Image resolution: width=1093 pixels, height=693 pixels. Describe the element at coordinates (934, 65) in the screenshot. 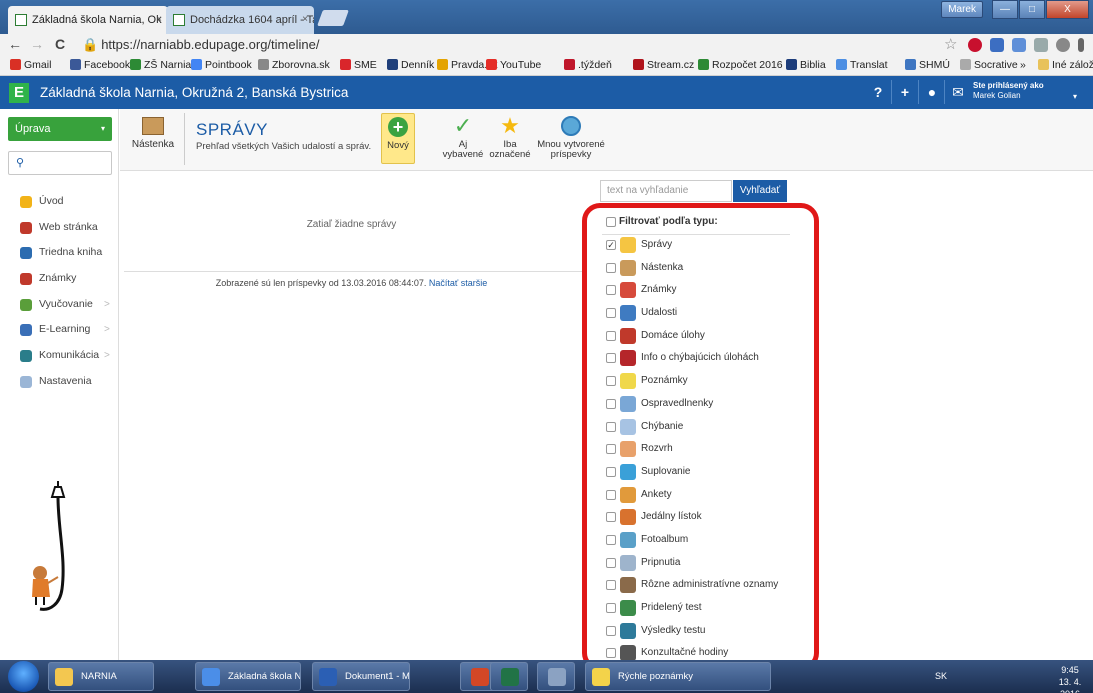

I see `bookmark-label: SHMÚ` at that location.